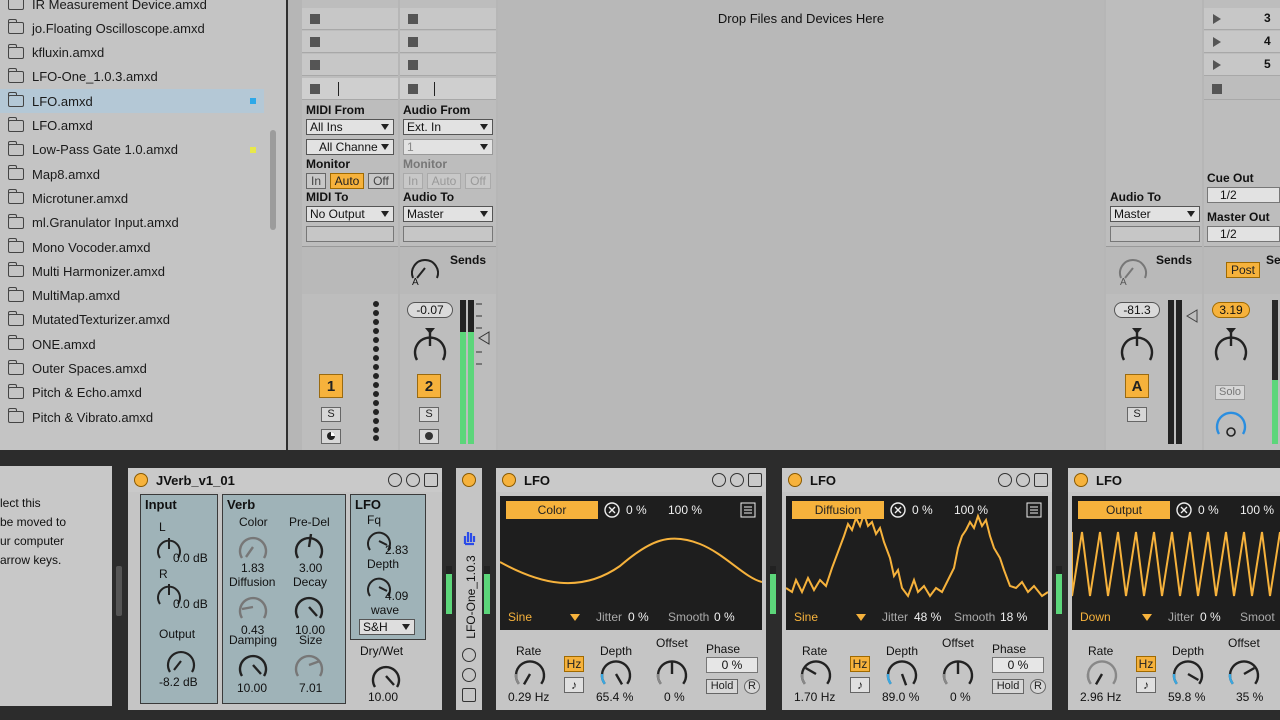 Image resolution: width=1280 pixels, height=720 pixels. I want to click on browser-item: jo.Floating Oscilloscope.amxd, so click(132, 28).